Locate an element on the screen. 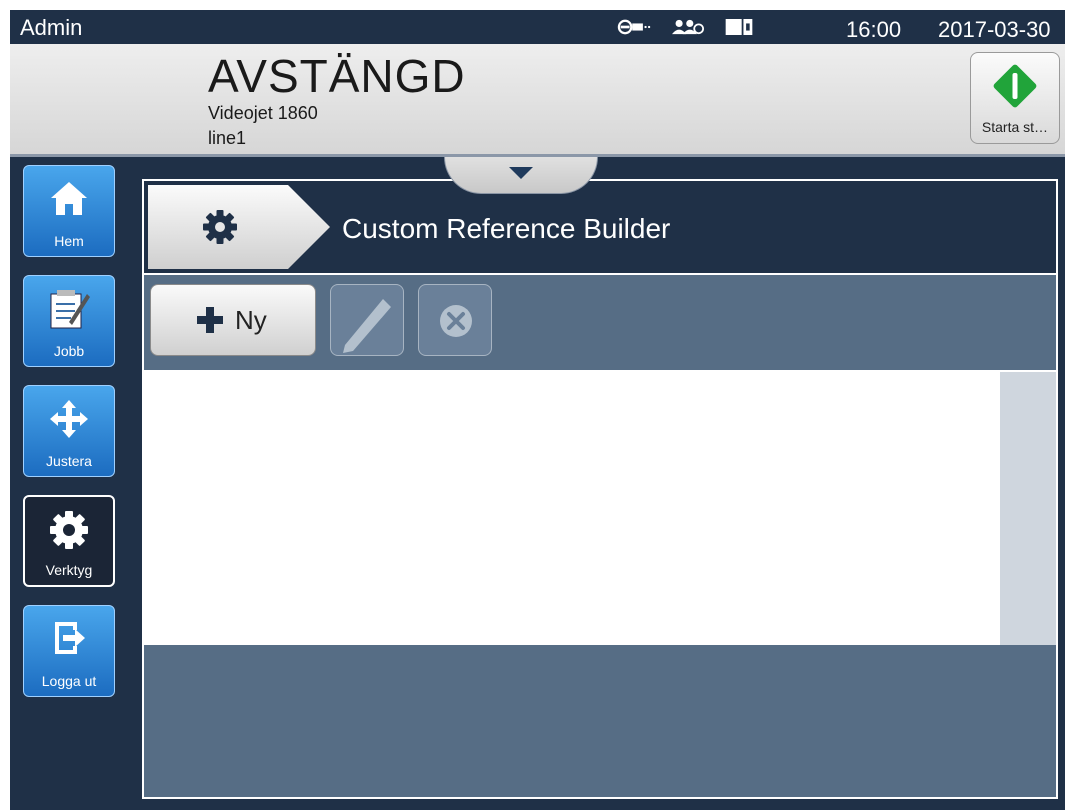 Image resolution: width=1065 pixels, height=810 pixels. side-nav: Hem Jobb Justera Verktyg Logga ut is located at coordinates (70, 483).